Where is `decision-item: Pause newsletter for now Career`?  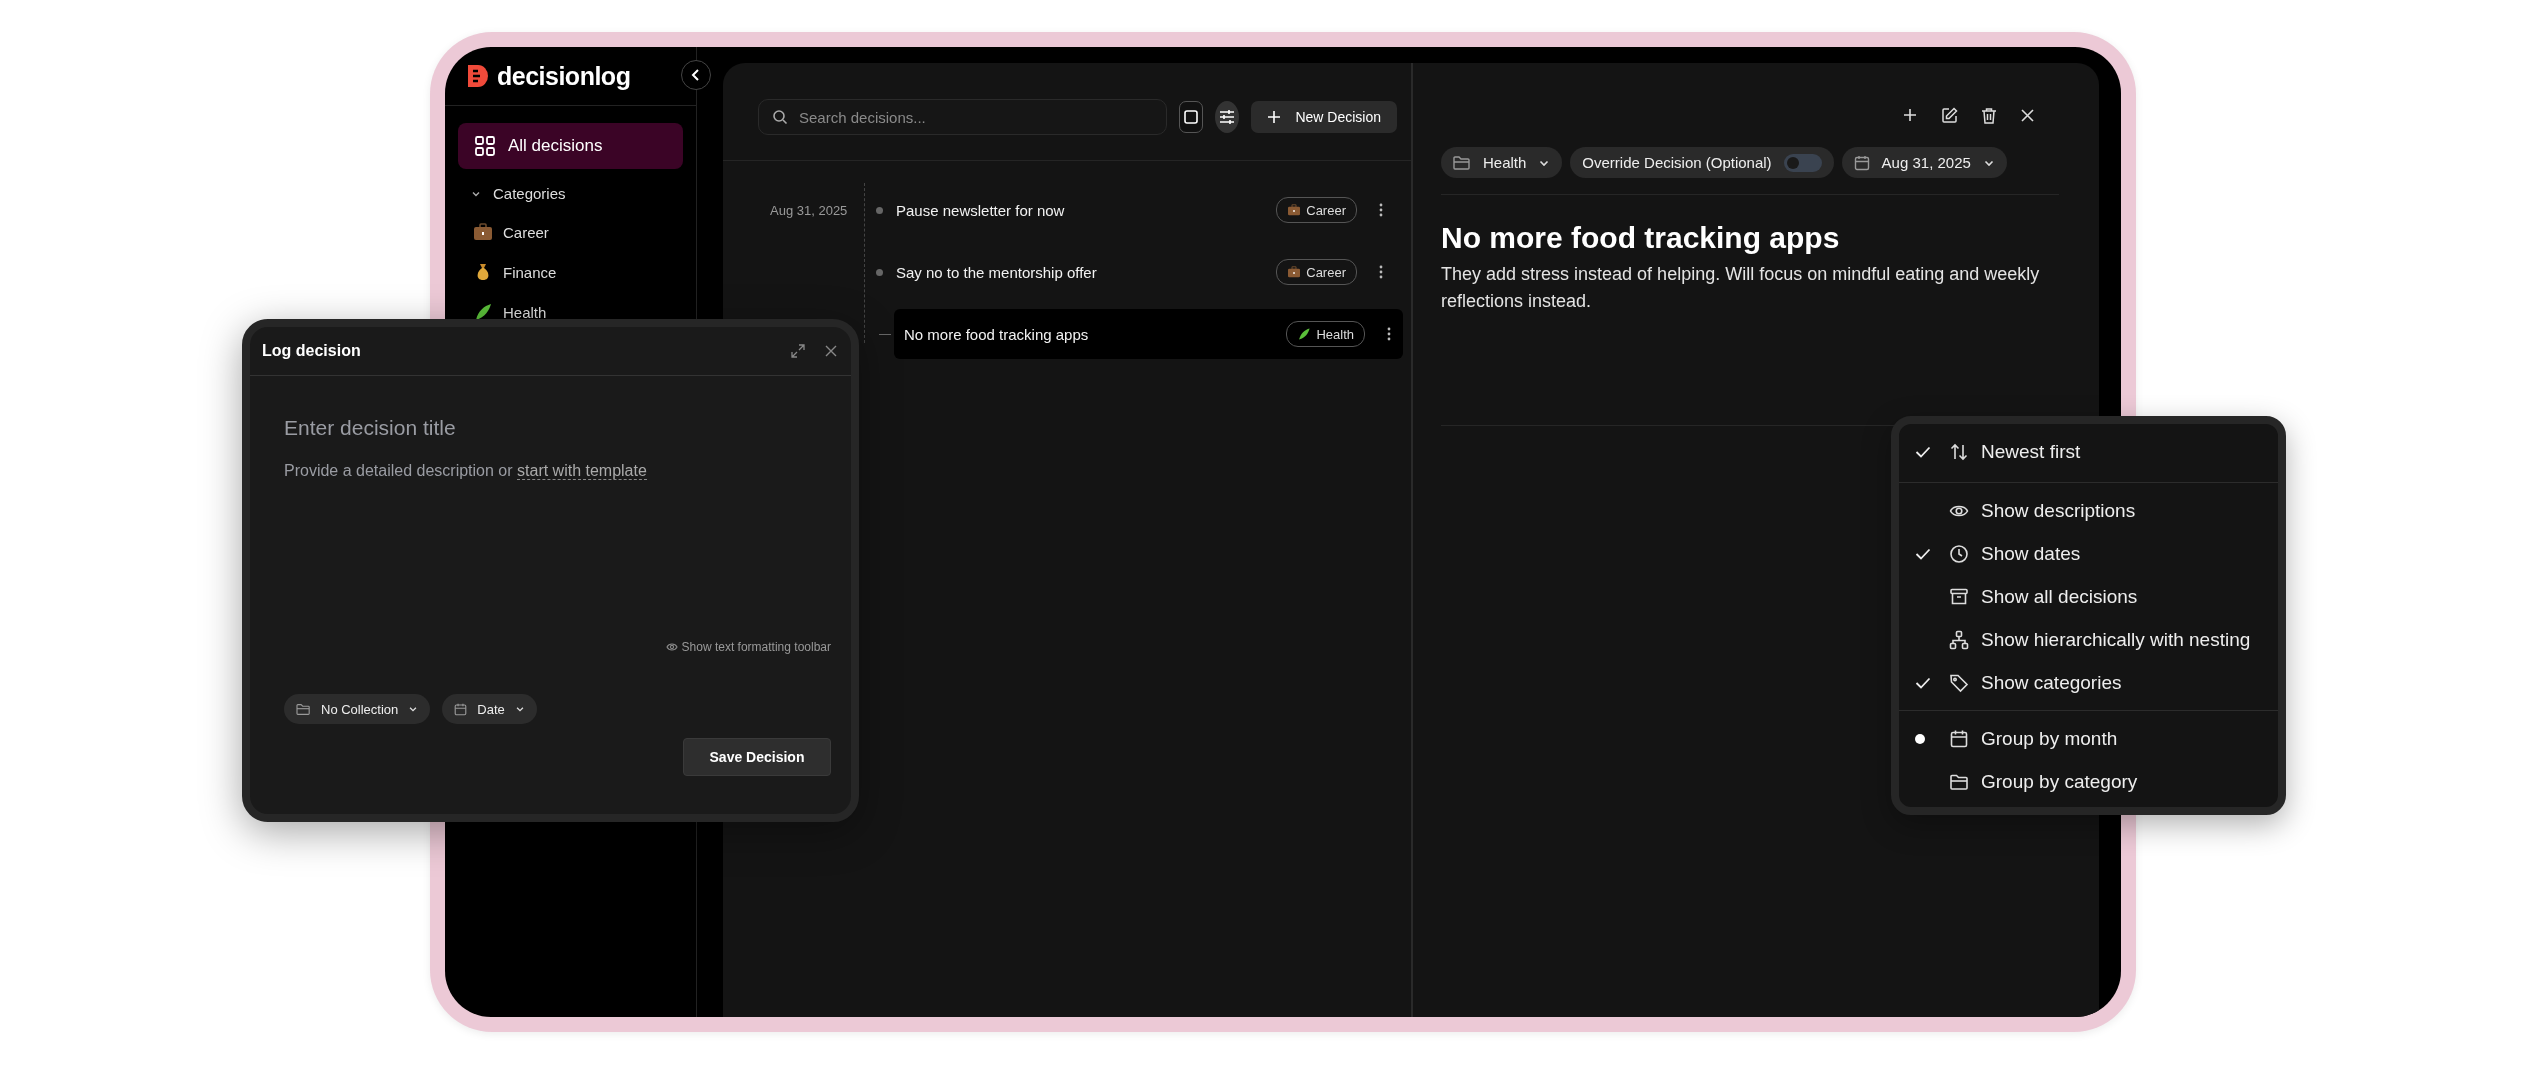 decision-item: Pause newsletter for now Career is located at coordinates (1140, 210).